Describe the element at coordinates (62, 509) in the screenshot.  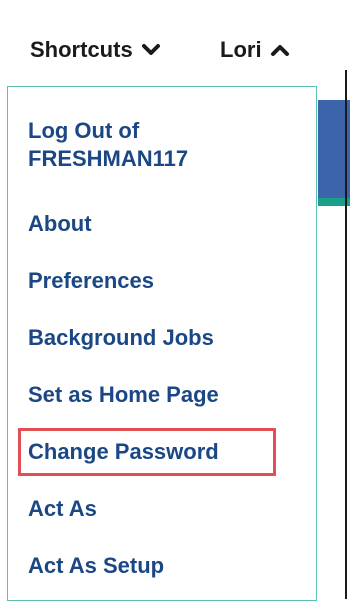
I see `menu-item-act-as: Act As` at that location.